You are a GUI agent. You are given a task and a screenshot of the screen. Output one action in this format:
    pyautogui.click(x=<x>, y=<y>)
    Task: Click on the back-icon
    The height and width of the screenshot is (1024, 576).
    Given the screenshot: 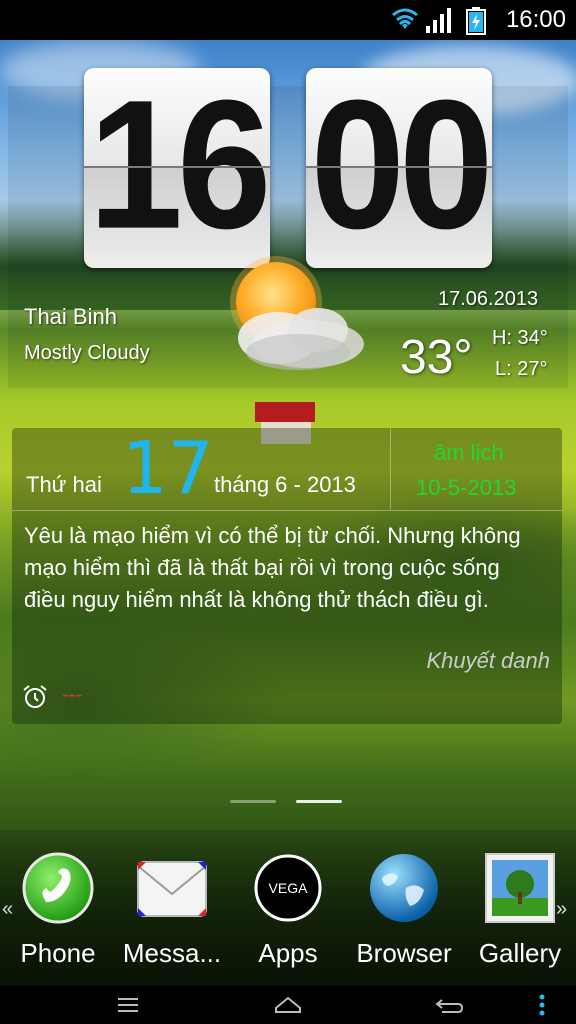 What is the action you would take?
    pyautogui.click(x=448, y=1005)
    